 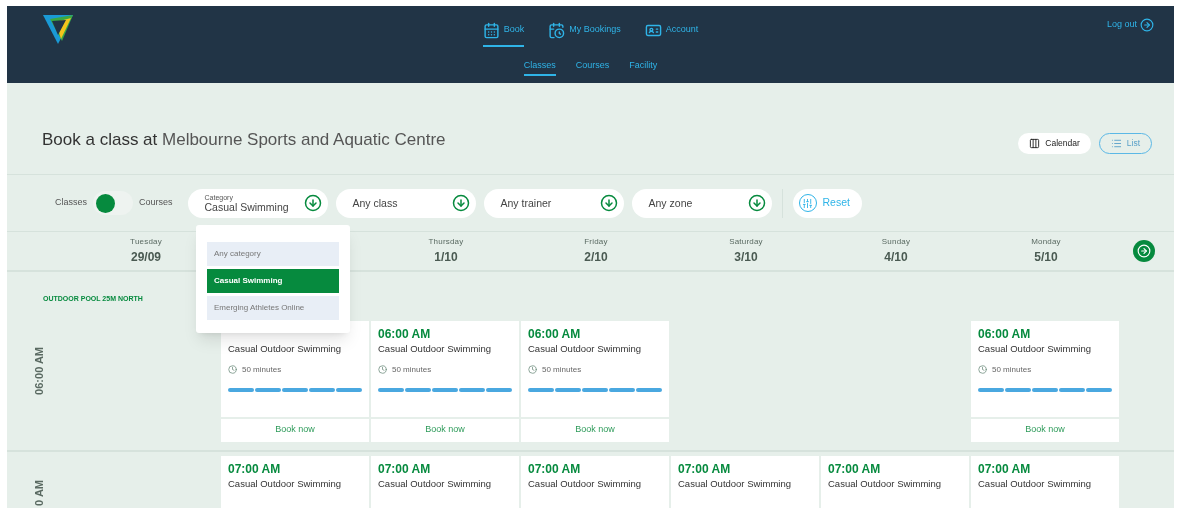 I want to click on logout-link: Log out, so click(x=1130, y=25).